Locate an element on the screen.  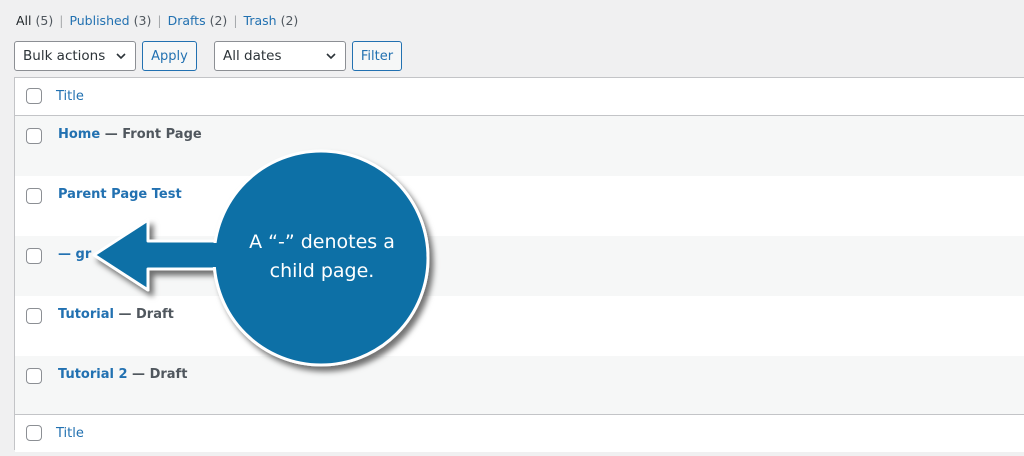
filter-published: Published (3) is located at coordinates (110, 20).